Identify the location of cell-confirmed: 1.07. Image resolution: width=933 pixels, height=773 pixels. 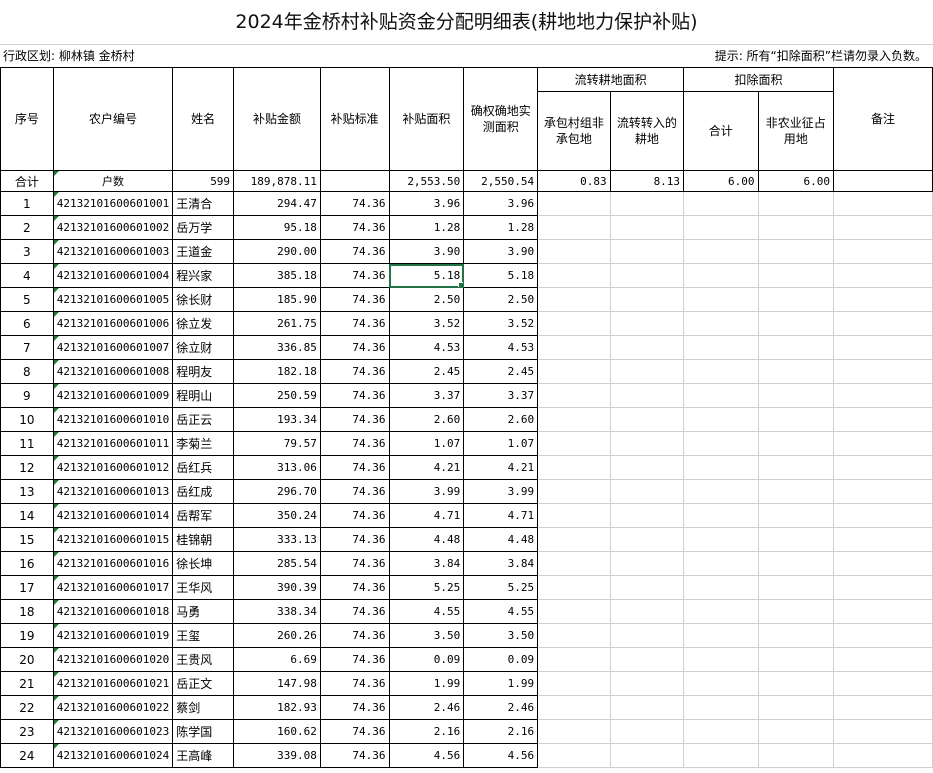
(501, 443).